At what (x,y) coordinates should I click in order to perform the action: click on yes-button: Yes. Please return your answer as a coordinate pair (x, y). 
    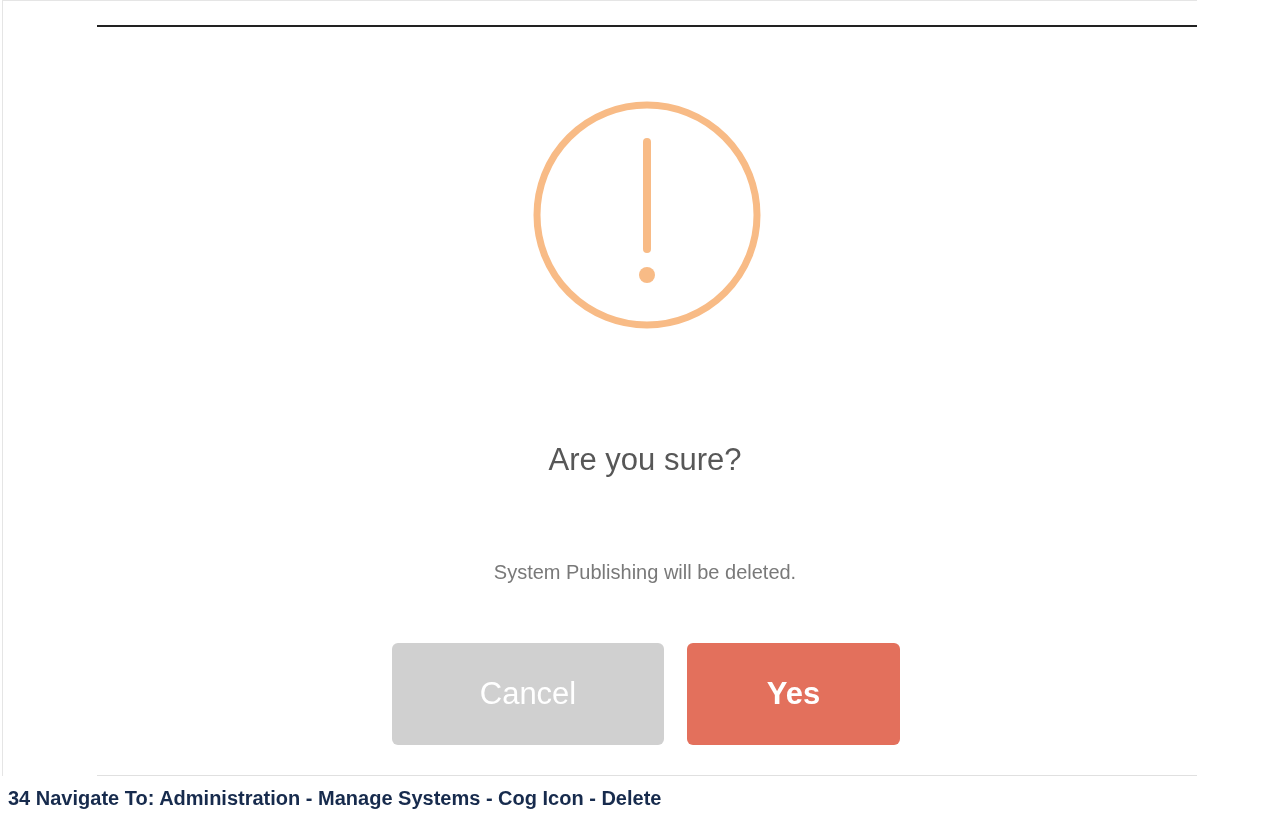
    Looking at the image, I should click on (793, 694).